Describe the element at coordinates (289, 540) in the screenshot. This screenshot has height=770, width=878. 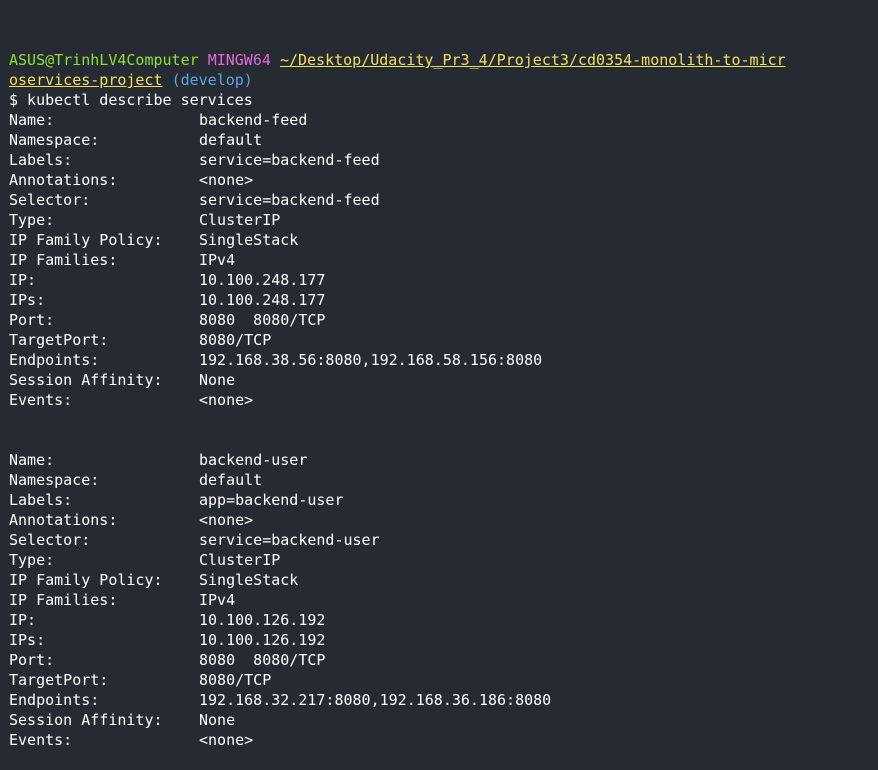
I see `field-value: service=backend-user` at that location.